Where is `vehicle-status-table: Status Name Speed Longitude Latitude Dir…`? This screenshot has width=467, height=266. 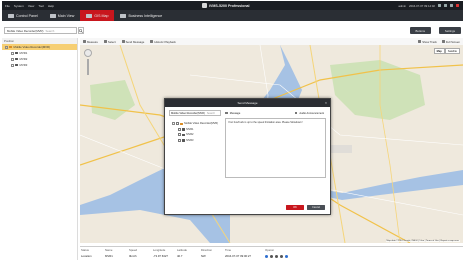 vehicle-status-table: Status Name Speed Longitude Latitude Dir… is located at coordinates (271, 253).